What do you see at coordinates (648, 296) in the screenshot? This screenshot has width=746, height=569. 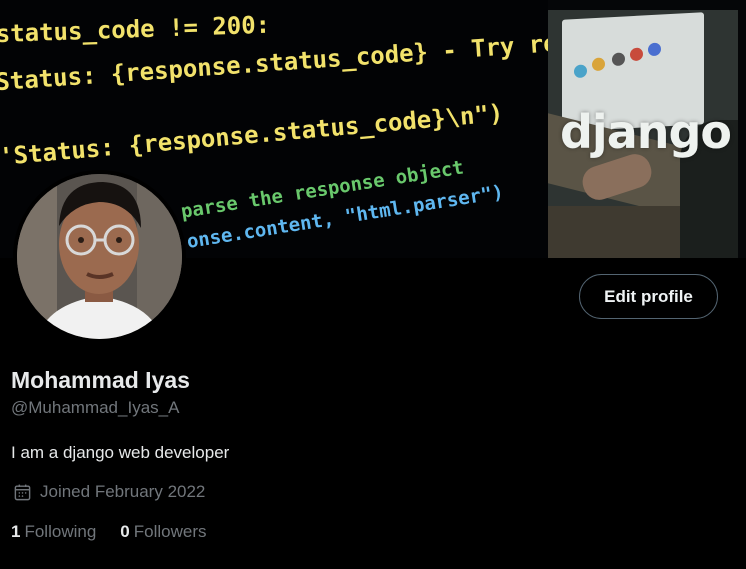 I see `edit-profile-button: Edit profile` at bounding box center [648, 296].